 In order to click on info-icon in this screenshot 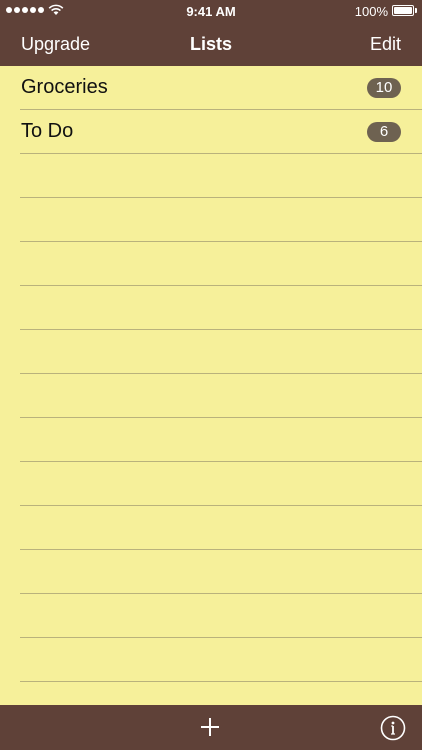, I will do `click(393, 728)`.